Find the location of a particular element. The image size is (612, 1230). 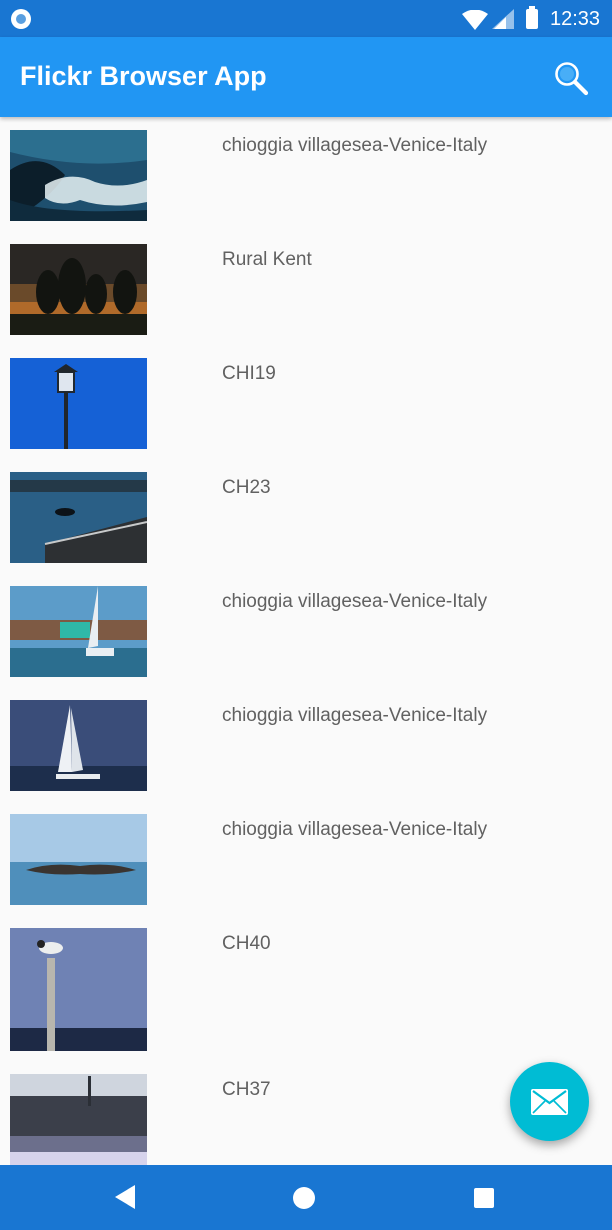

wifi-icon is located at coordinates (475, 20).